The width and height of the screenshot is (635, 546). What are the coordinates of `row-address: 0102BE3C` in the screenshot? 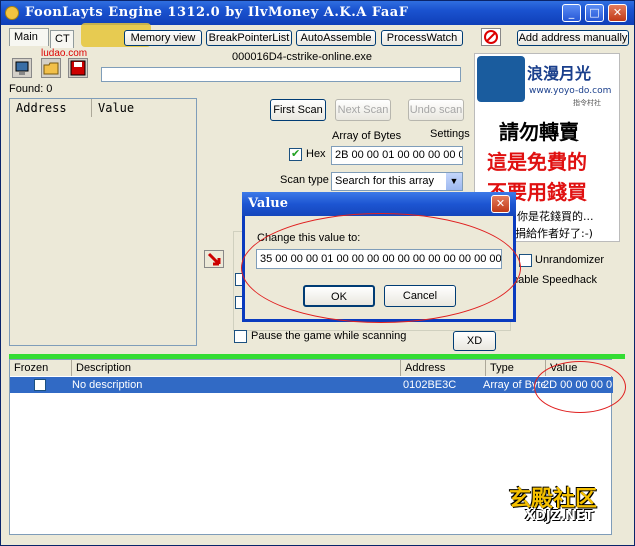 It's located at (430, 385).